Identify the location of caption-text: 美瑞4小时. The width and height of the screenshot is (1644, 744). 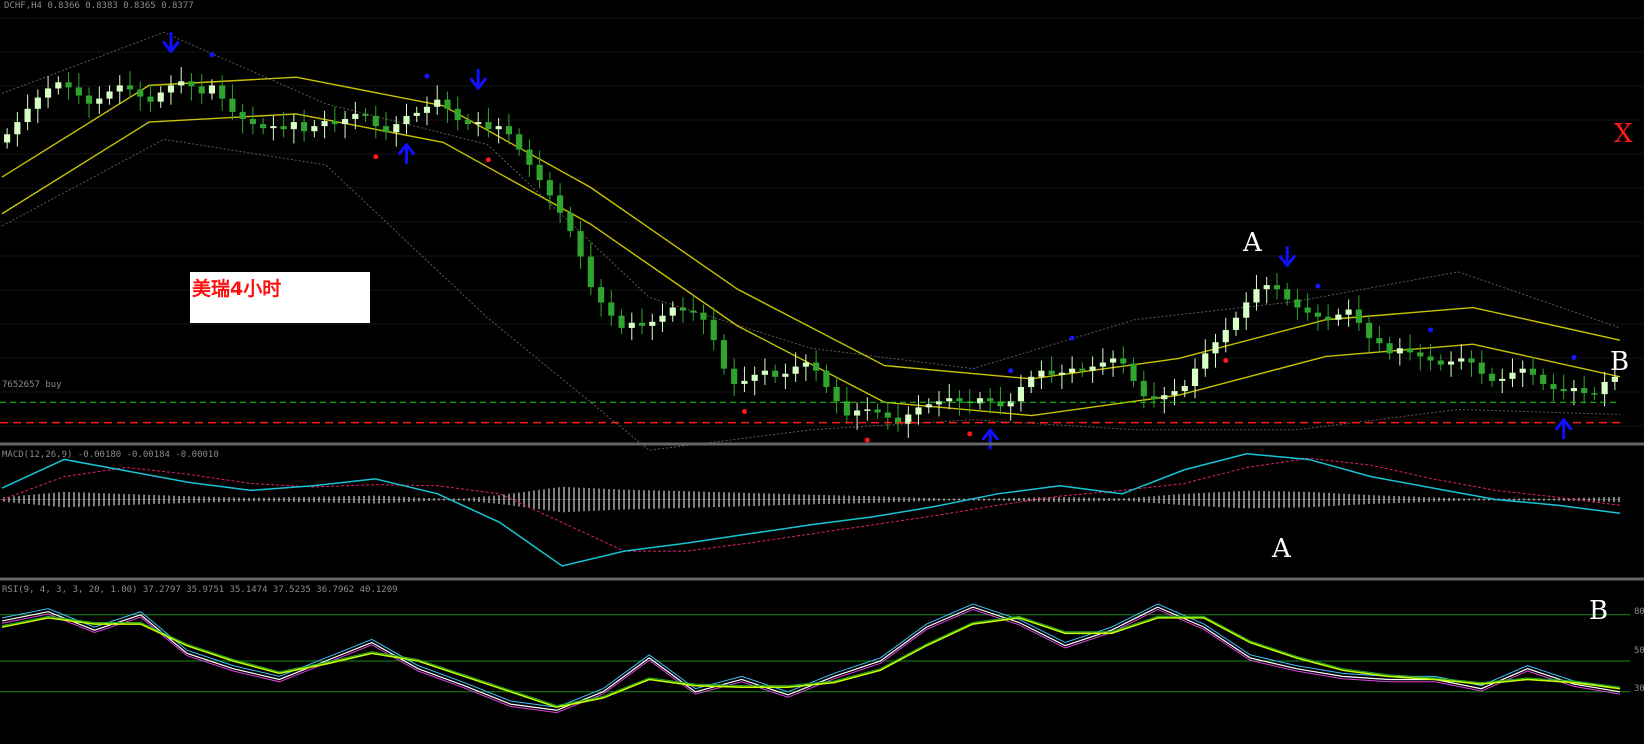
(237, 289).